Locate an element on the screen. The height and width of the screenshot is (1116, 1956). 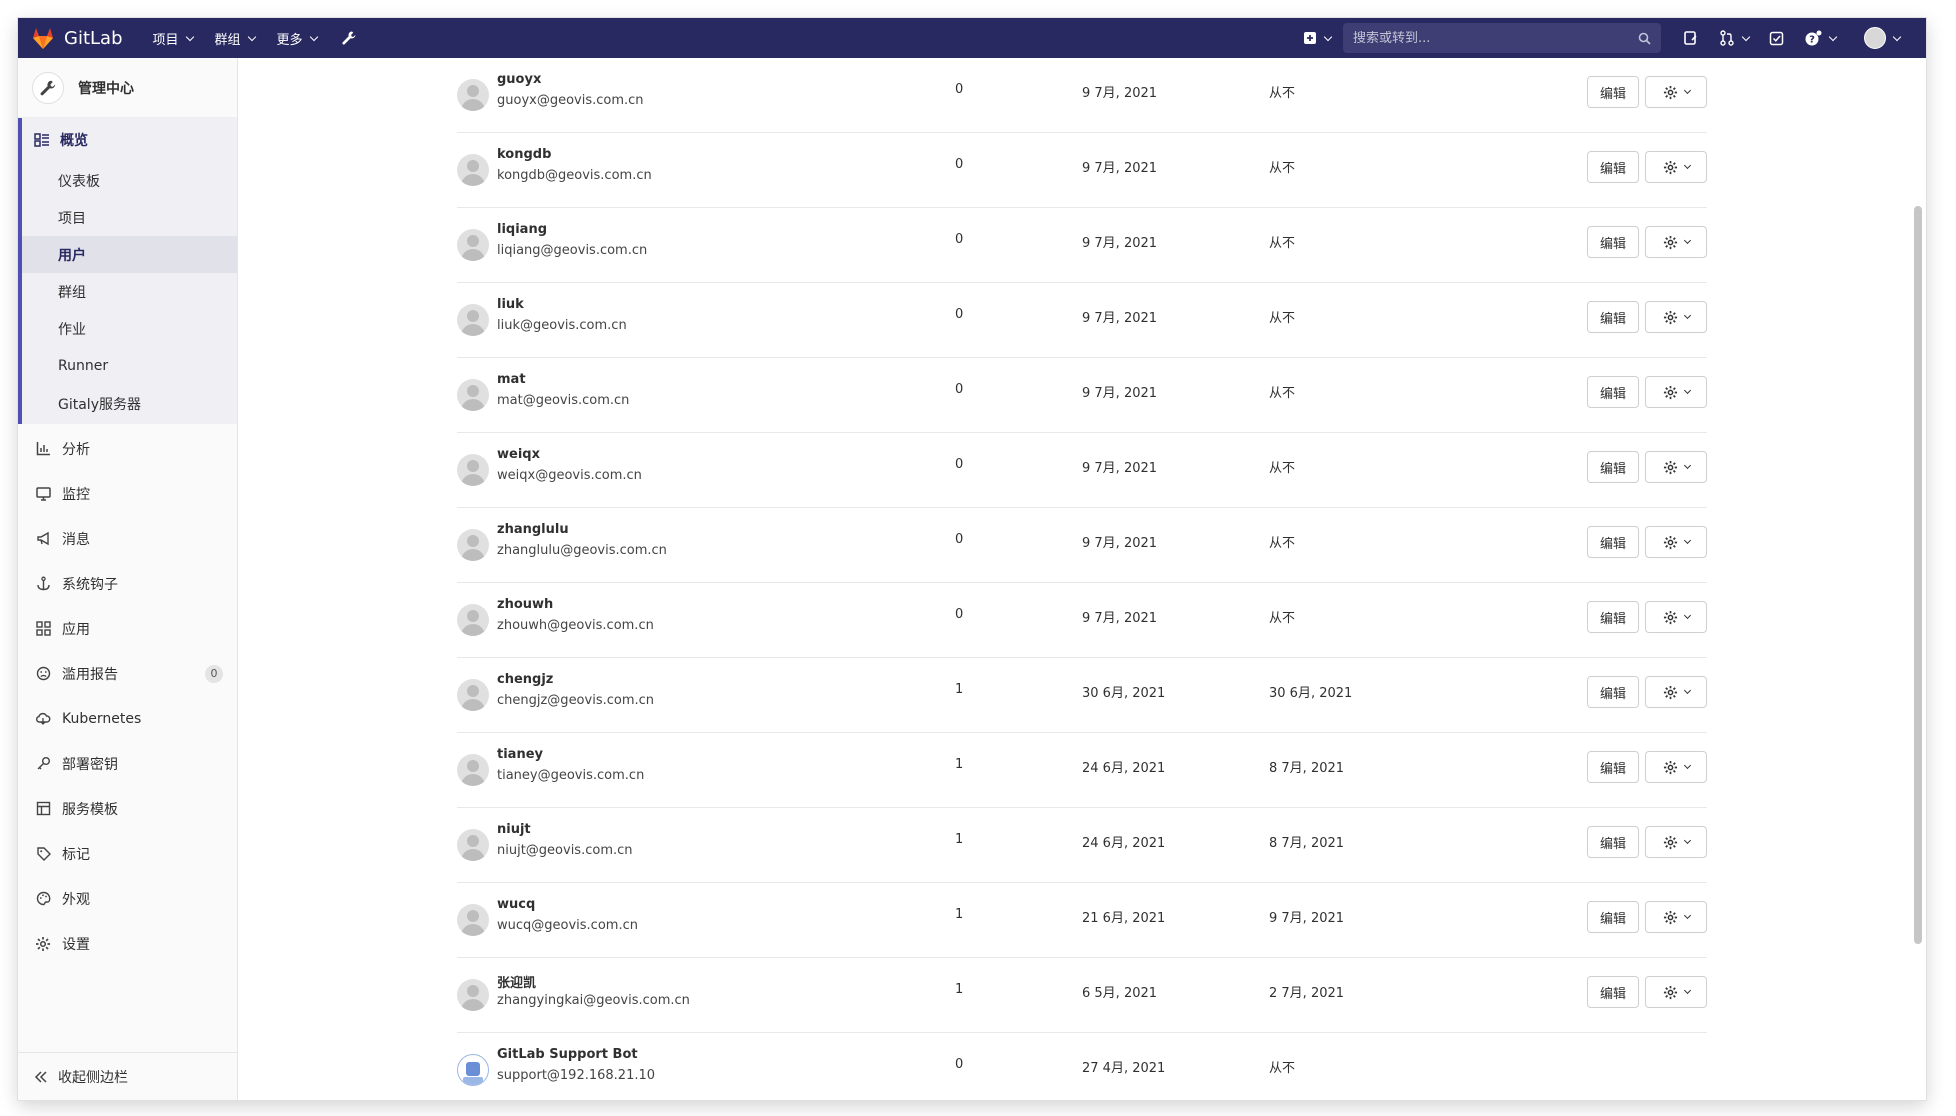
new-item-button is located at coordinates (1318, 38).